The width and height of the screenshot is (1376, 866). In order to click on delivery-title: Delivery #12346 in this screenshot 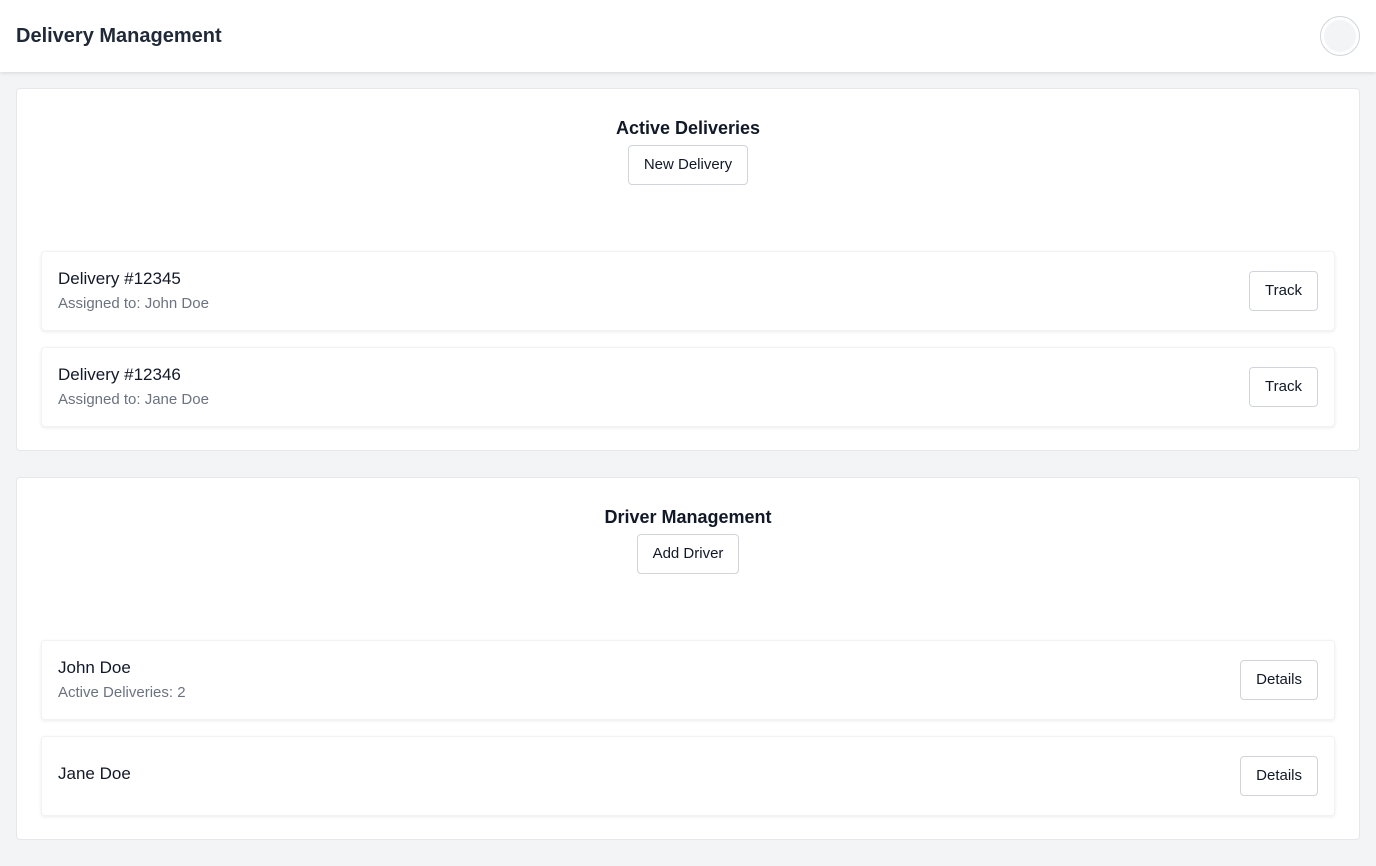, I will do `click(119, 374)`.